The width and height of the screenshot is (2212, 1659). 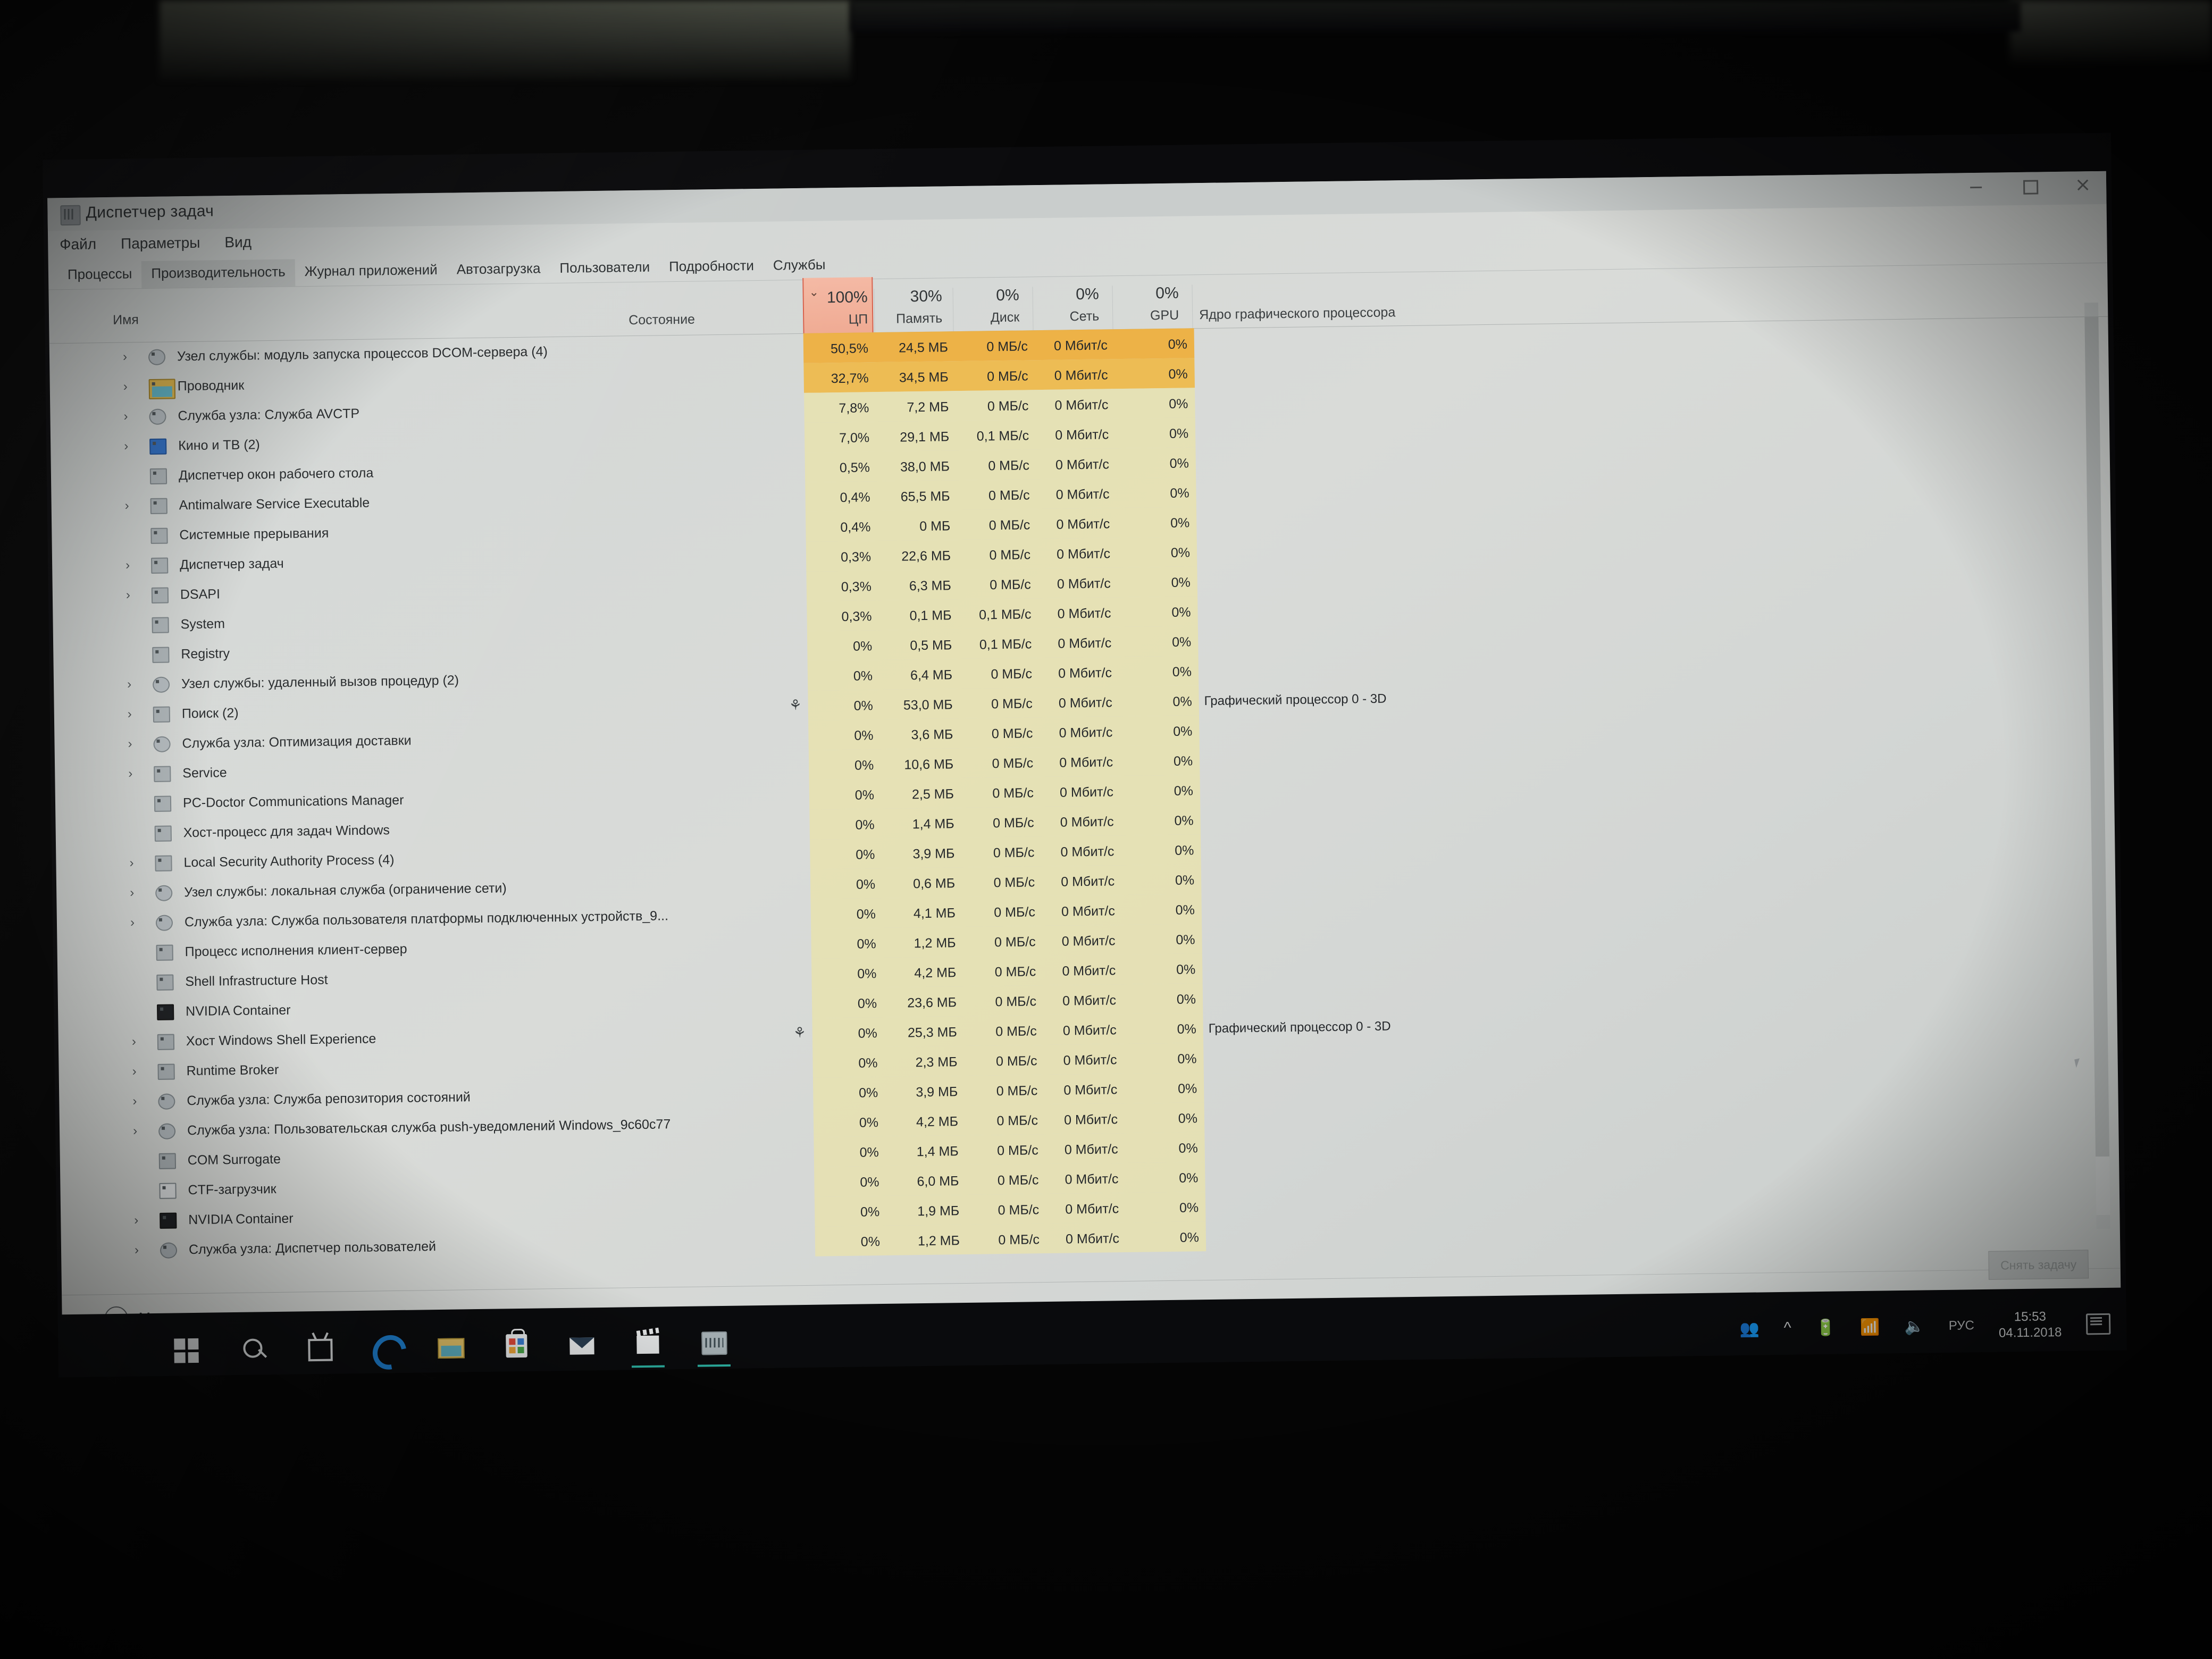 I want to click on menu-item-file: Файл, so click(x=78, y=244).